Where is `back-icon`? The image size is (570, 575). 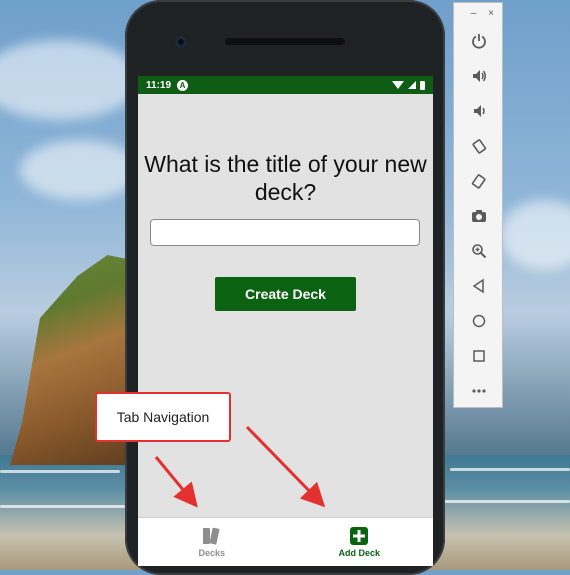 back-icon is located at coordinates (479, 286).